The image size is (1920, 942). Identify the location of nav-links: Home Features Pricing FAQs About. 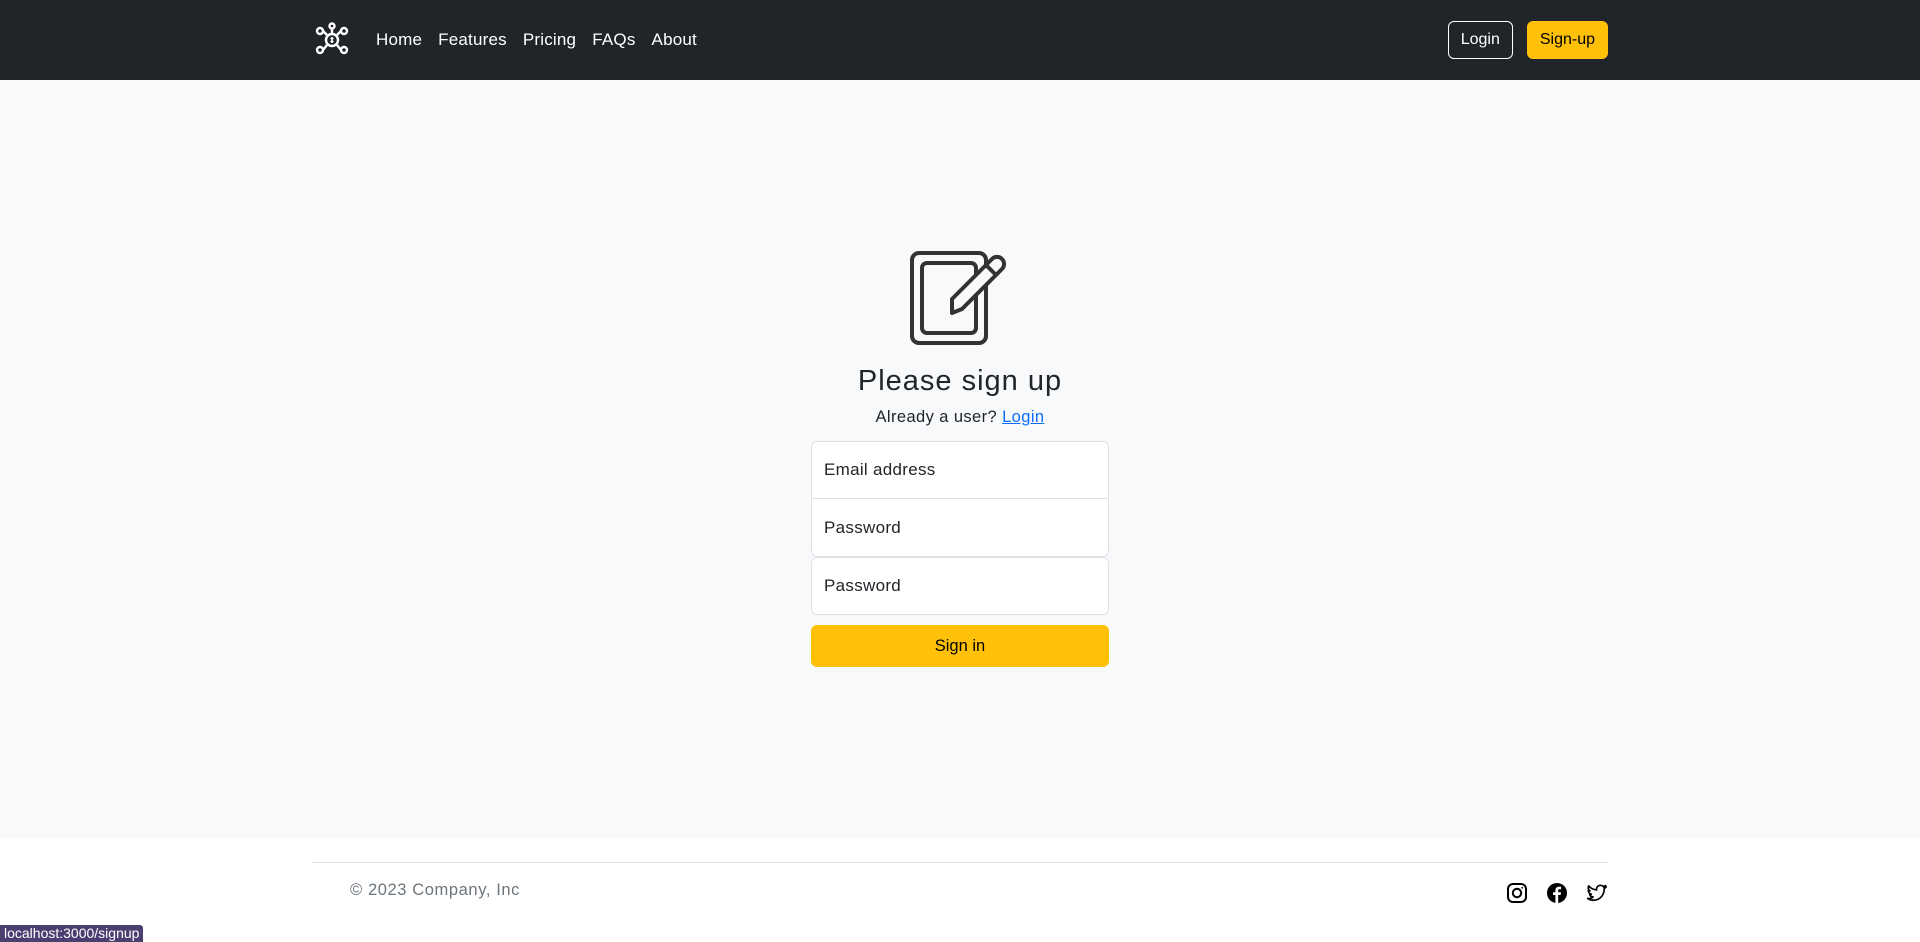
(538, 40).